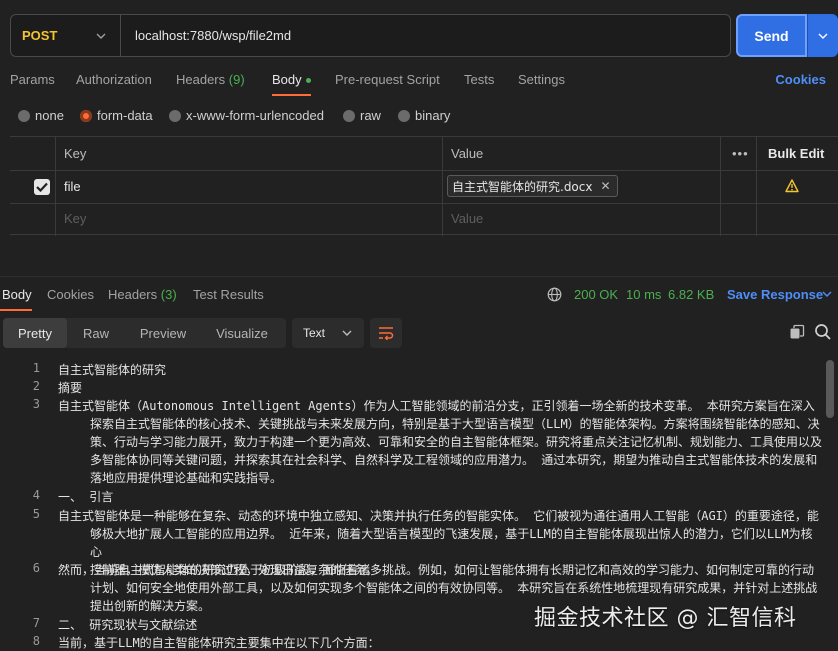  What do you see at coordinates (665, 618) in the screenshot?
I see `watermark: 掘金技术社区 @ 汇智信科` at bounding box center [665, 618].